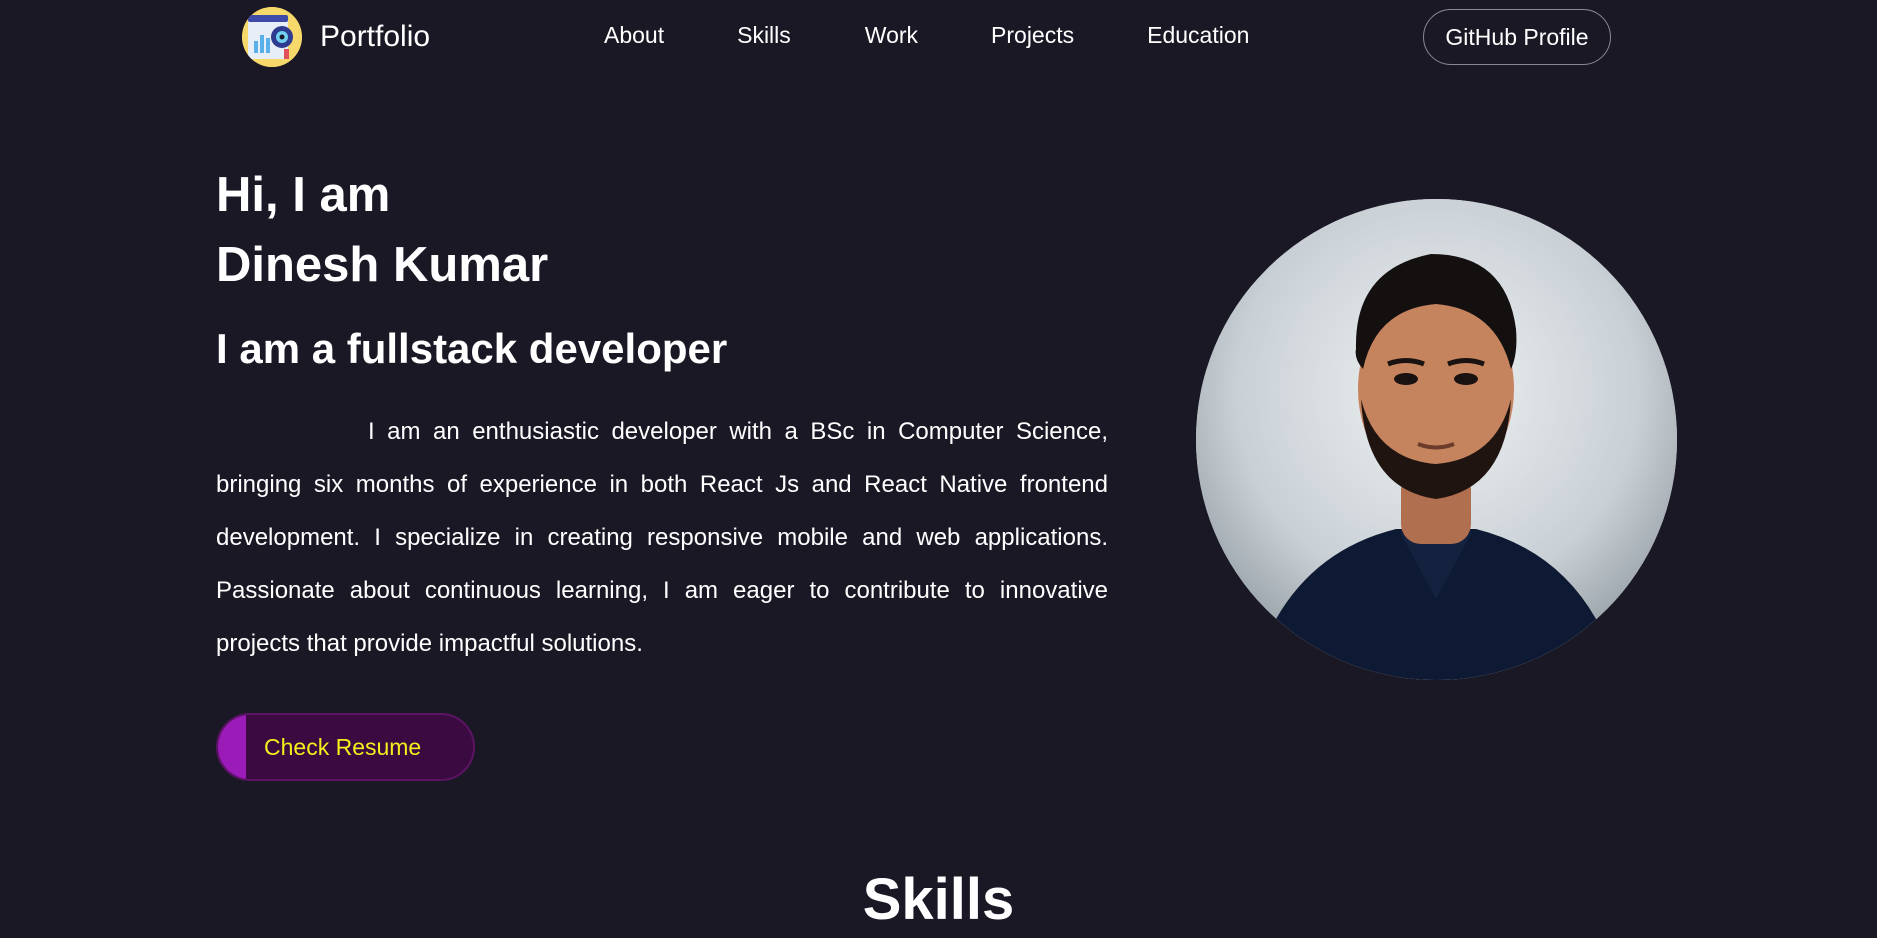  Describe the element at coordinates (272, 37) in the screenshot. I see `portfolio-logo-icon` at that location.